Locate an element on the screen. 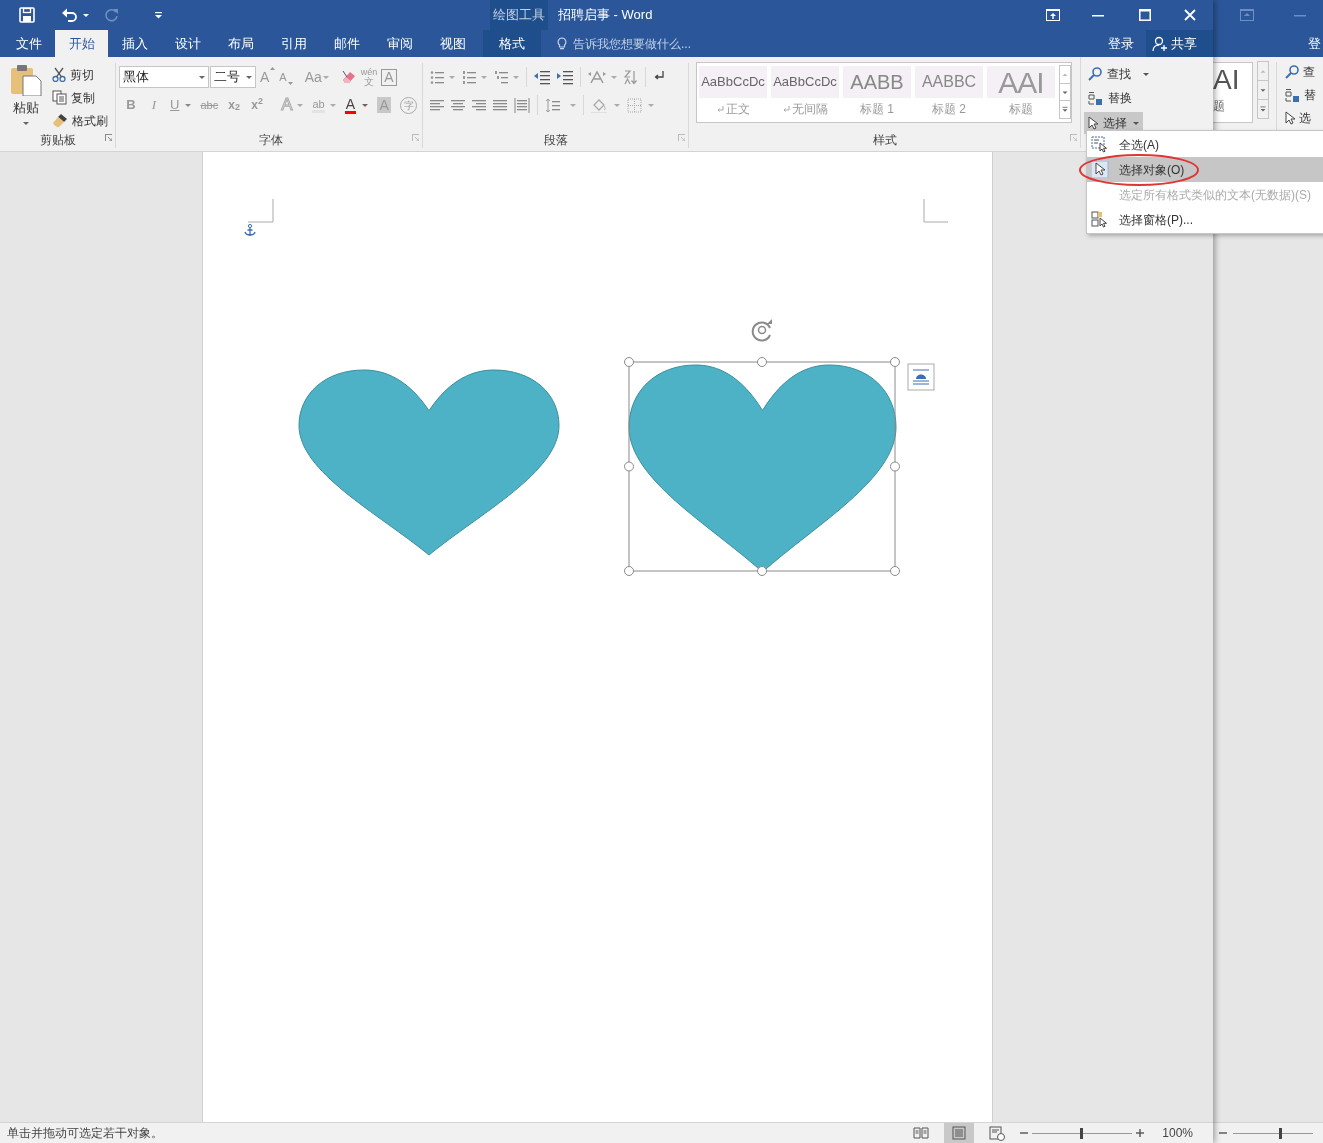 This screenshot has width=1323, height=1143. clipboard-icon is located at coordinates (26, 80).